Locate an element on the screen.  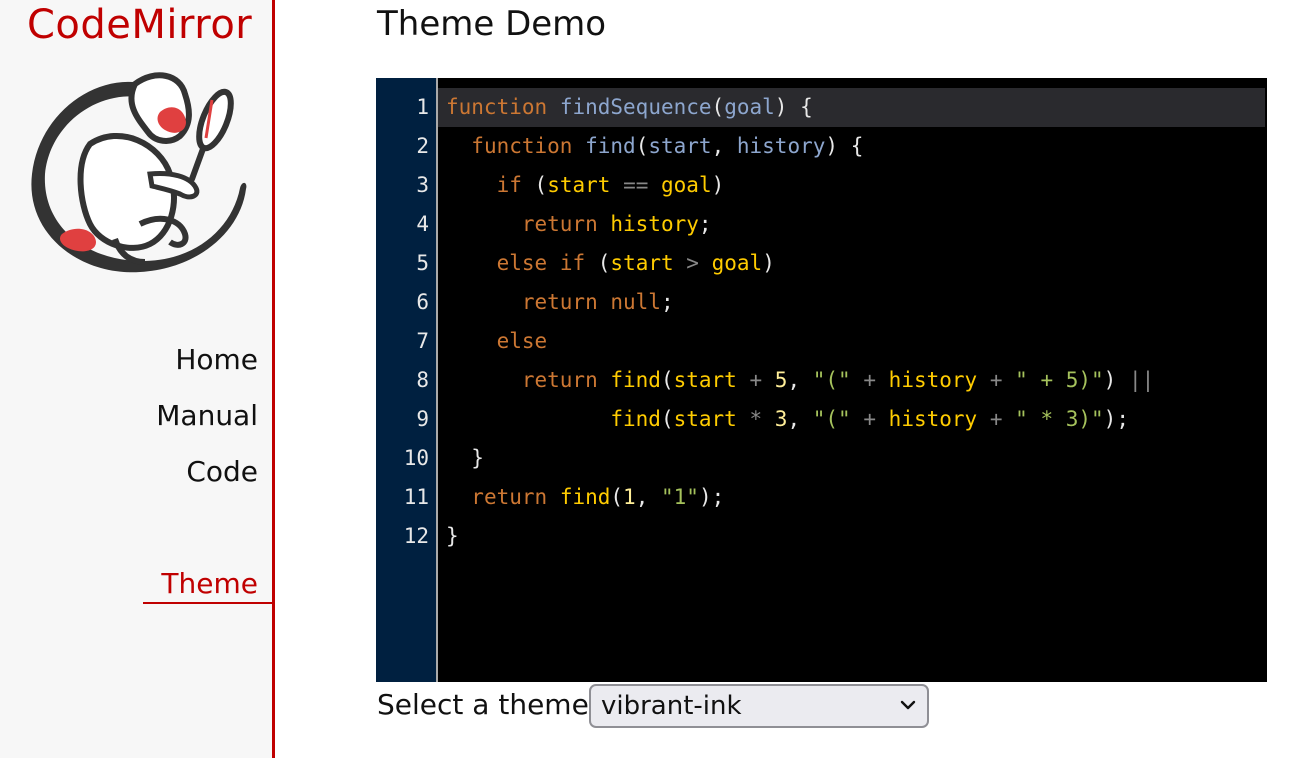
code-line: return find(1, "1"); is located at coordinates (851, 497).